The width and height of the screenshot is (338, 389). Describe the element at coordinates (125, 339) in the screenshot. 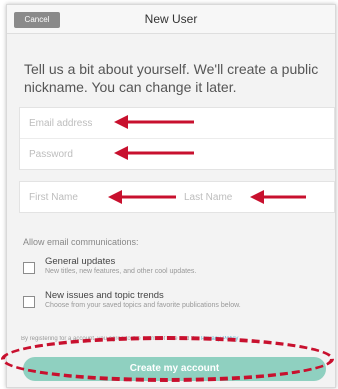

I see `terms-middle: account, you agree to the Terms of Use` at that location.